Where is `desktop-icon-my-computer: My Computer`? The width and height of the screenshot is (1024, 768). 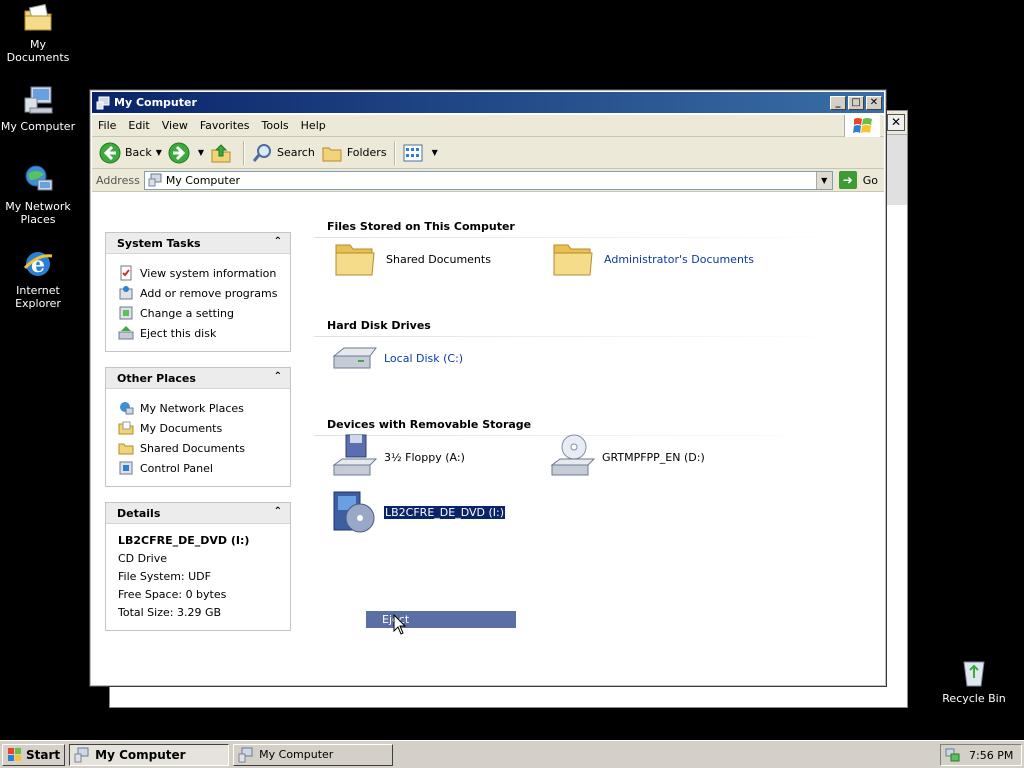 desktop-icon-my-computer: My Computer is located at coordinates (38, 108).